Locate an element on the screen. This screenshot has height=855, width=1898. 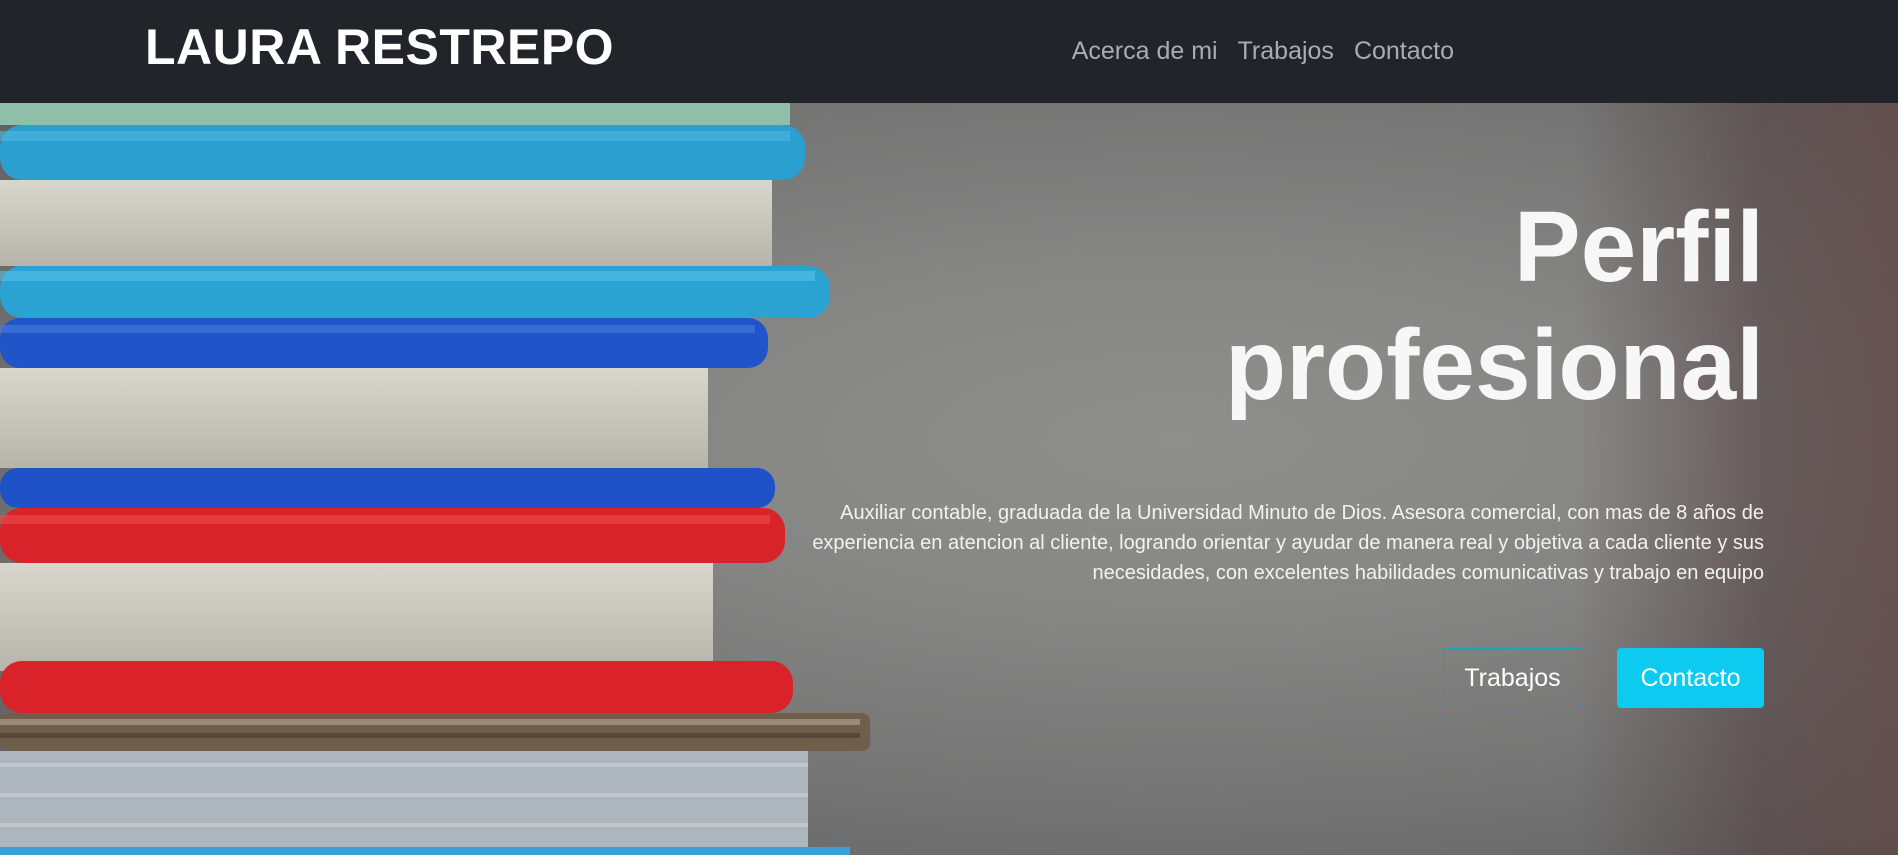
contacto-button: Contacto is located at coordinates (1690, 678).